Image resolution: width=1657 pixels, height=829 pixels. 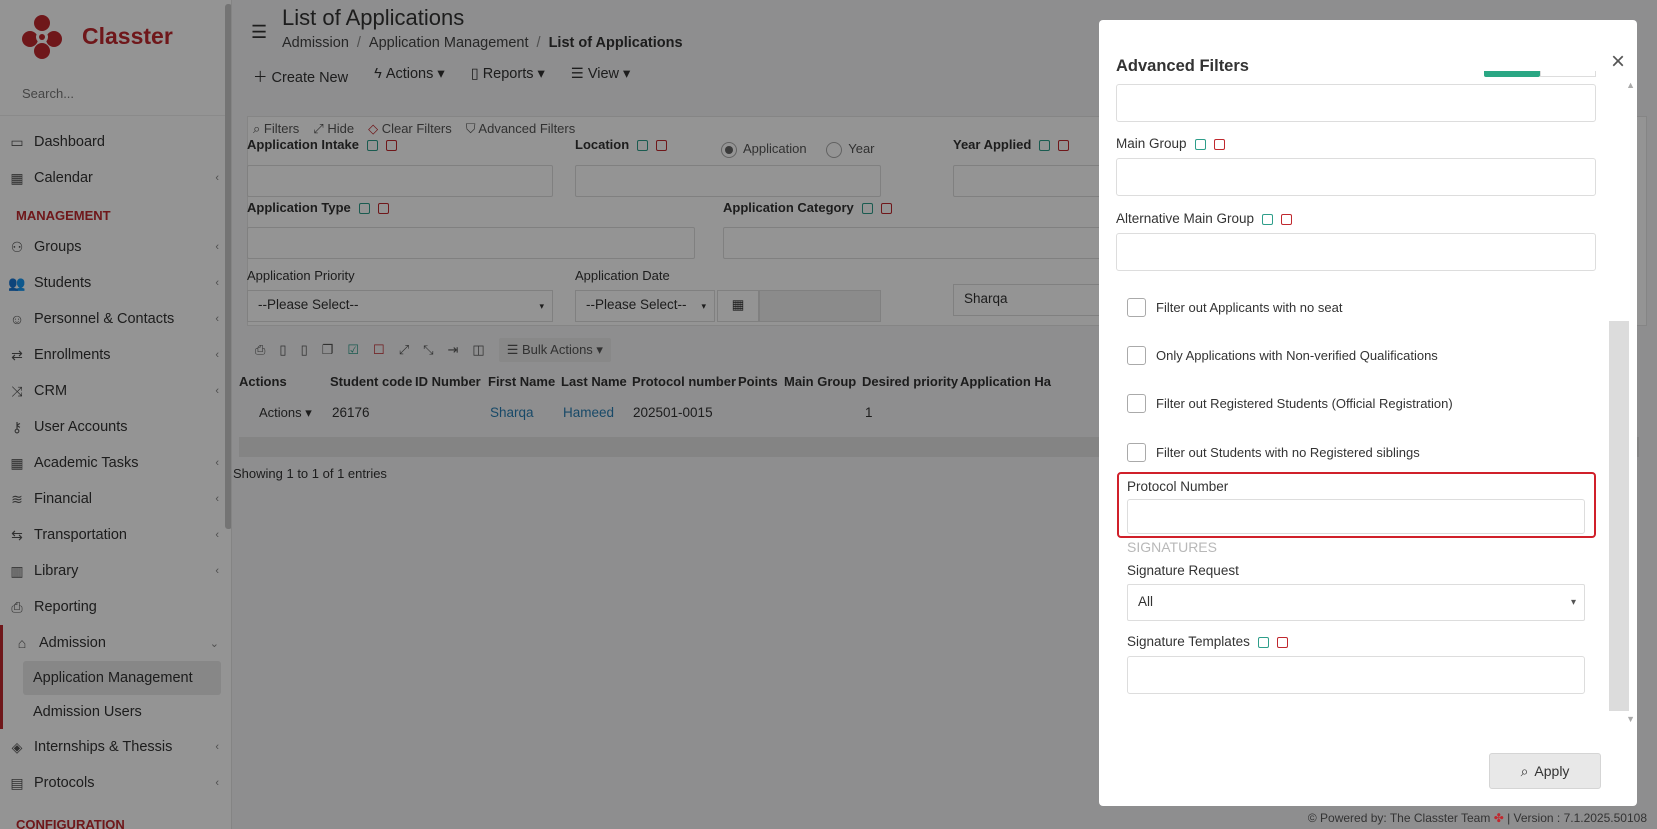 What do you see at coordinates (1619, 516) in the screenshot?
I see `modal-scrollbar` at bounding box center [1619, 516].